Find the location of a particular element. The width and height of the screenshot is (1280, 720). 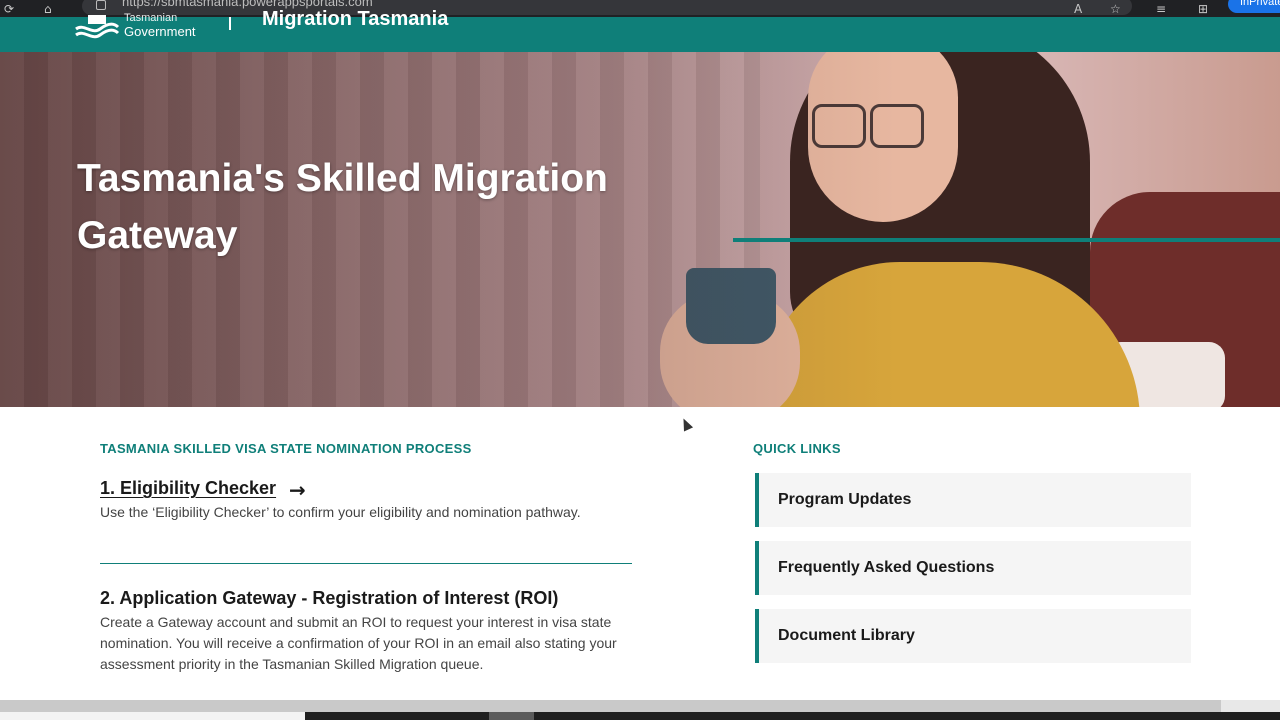

eligibility-checker-link: 1. Eligibility Checker is located at coordinates (188, 488).